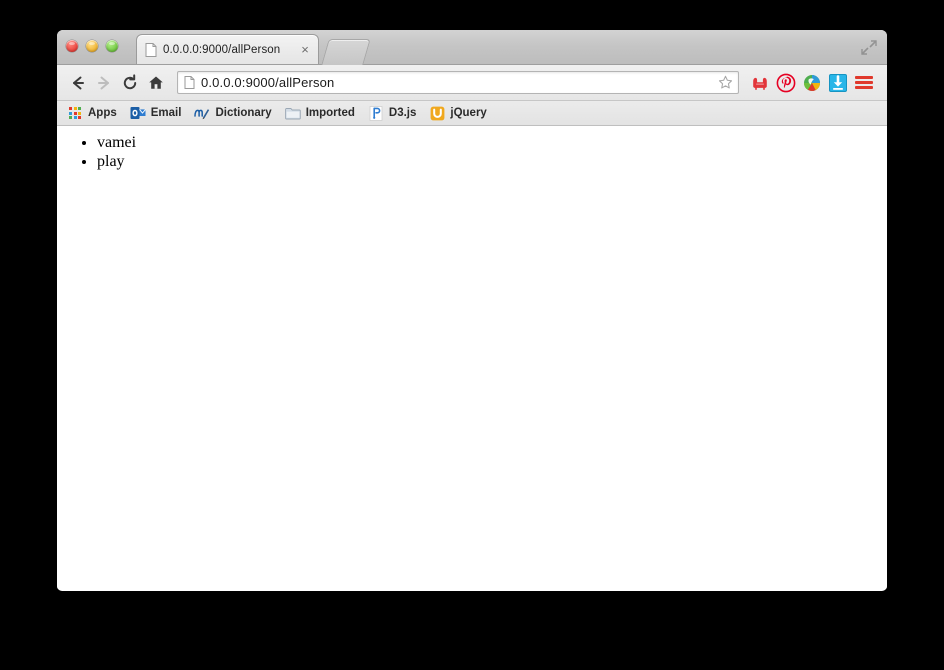 The height and width of the screenshot is (670, 944). I want to click on bookmark-jquery: jQuery, so click(459, 113).